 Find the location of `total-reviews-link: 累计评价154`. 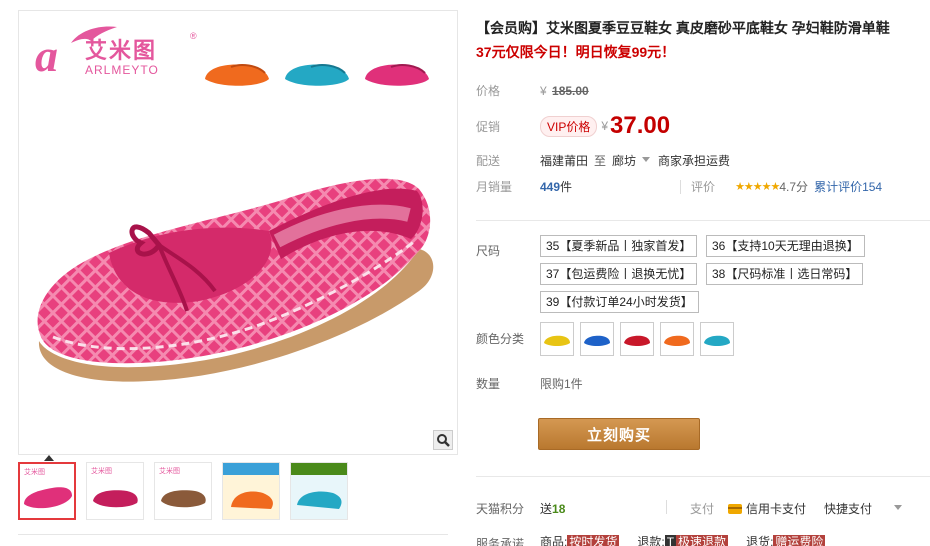

total-reviews-link: 累计评价154 is located at coordinates (848, 186).